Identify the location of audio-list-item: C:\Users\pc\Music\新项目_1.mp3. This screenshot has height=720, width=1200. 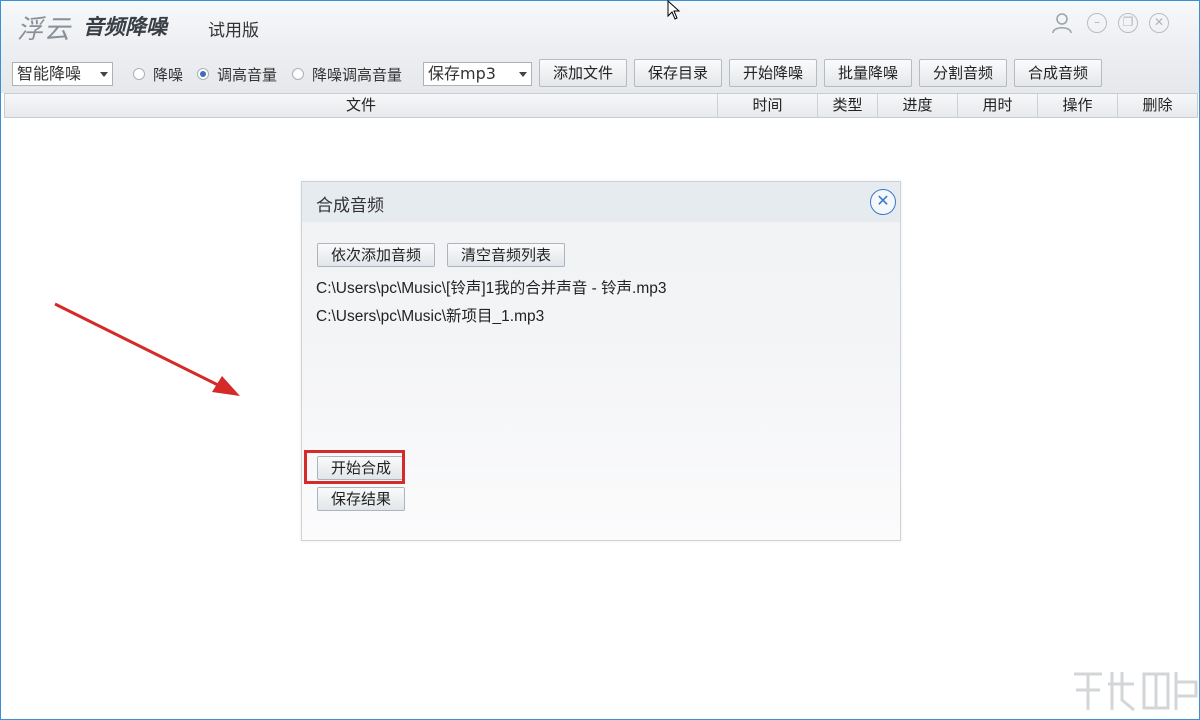
(430, 315).